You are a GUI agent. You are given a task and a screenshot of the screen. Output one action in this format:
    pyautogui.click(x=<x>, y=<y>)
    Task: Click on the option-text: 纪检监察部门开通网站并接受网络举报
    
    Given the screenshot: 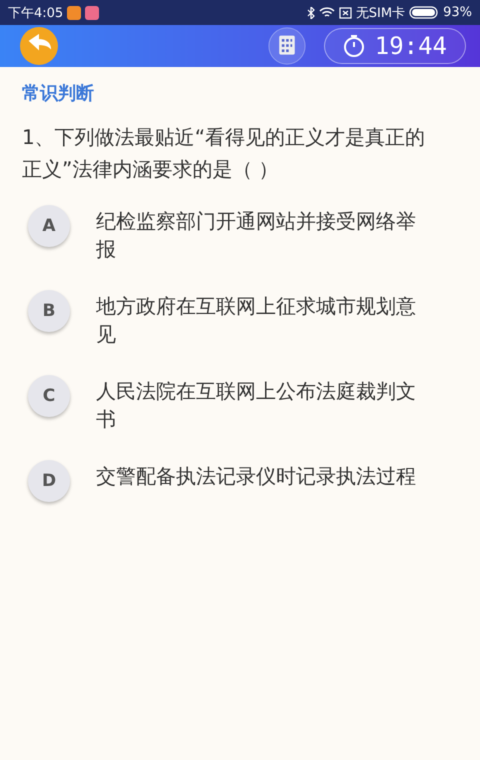 What is the action you would take?
    pyautogui.click(x=260, y=235)
    